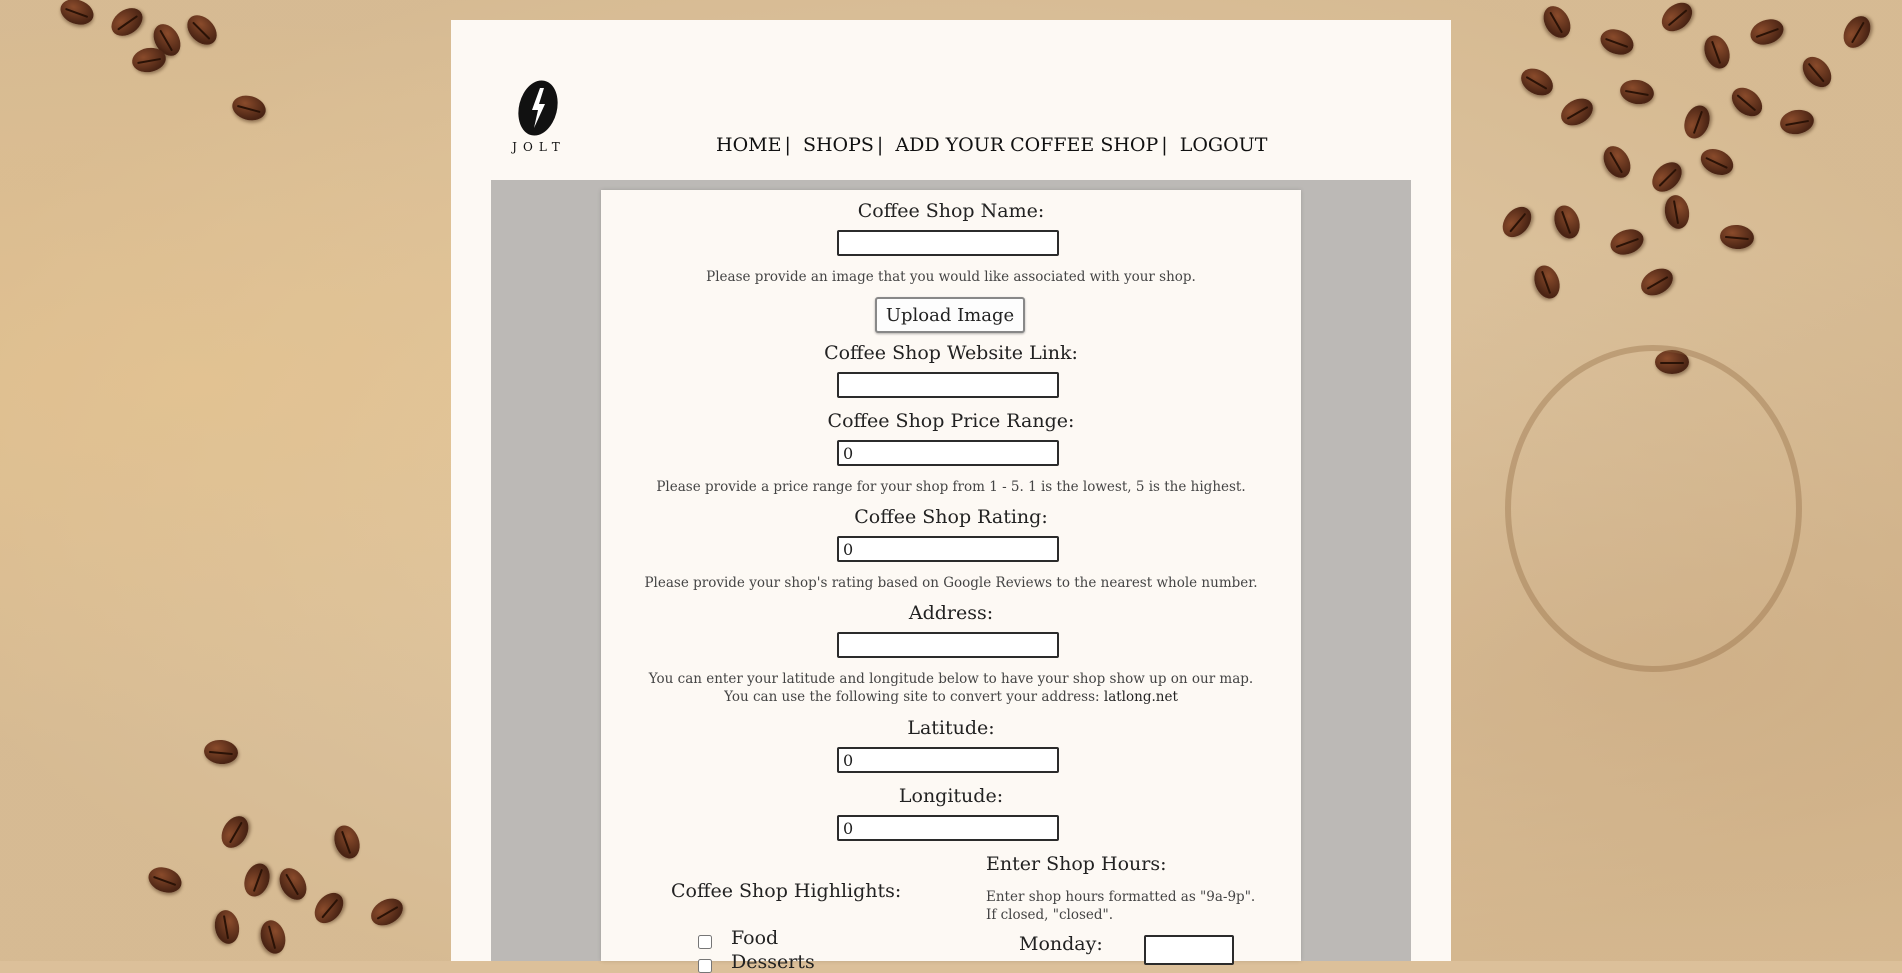  Describe the element at coordinates (948, 243) in the screenshot. I see `shop-name-input` at that location.